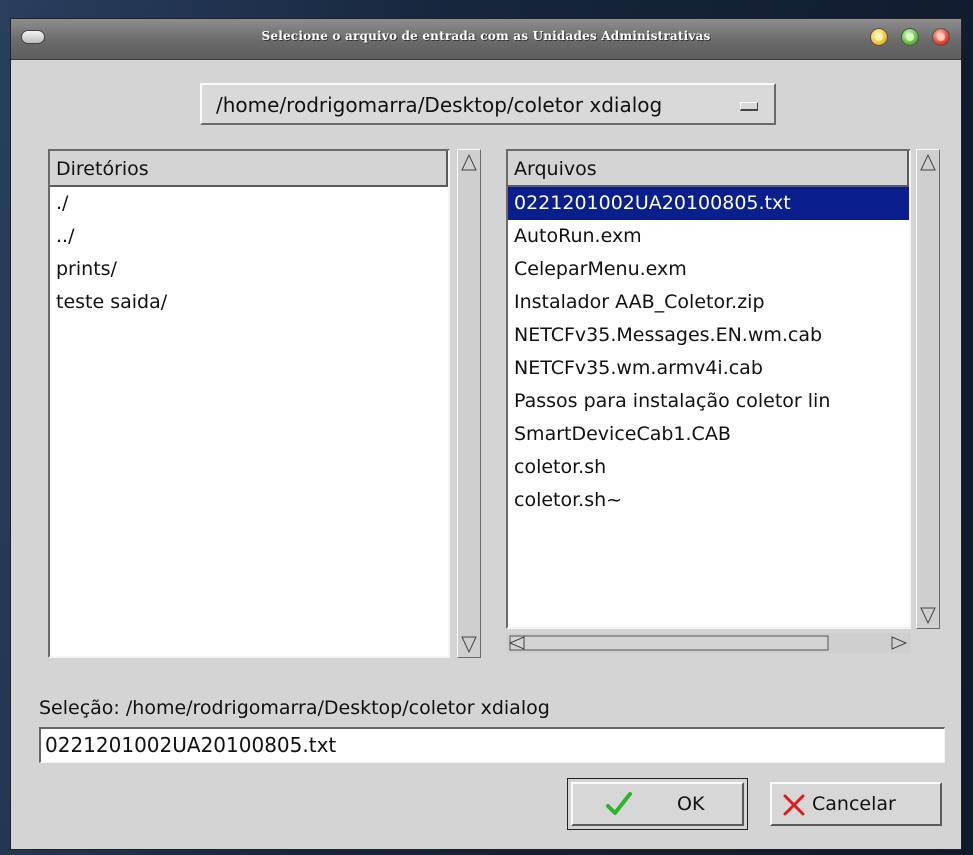 The image size is (973, 855). I want to click on file-item: AutoRun.exm, so click(708, 236).